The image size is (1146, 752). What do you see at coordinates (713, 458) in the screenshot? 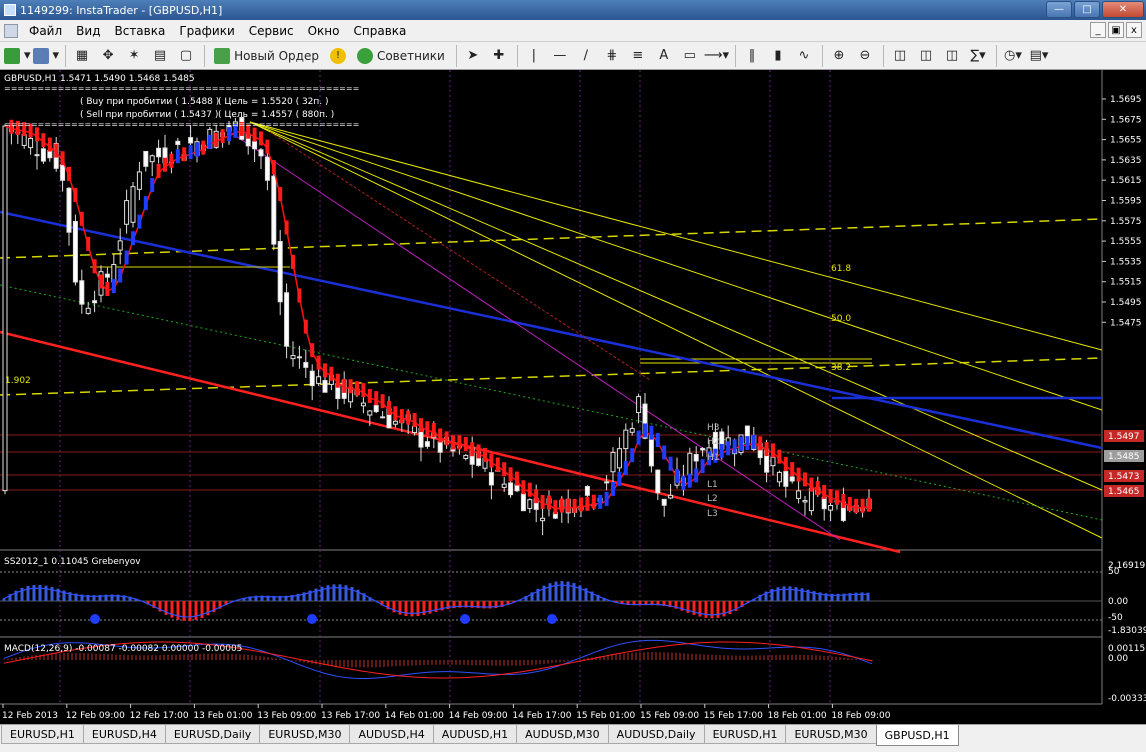
I see `pivot-h1-label: H1` at bounding box center [713, 458].